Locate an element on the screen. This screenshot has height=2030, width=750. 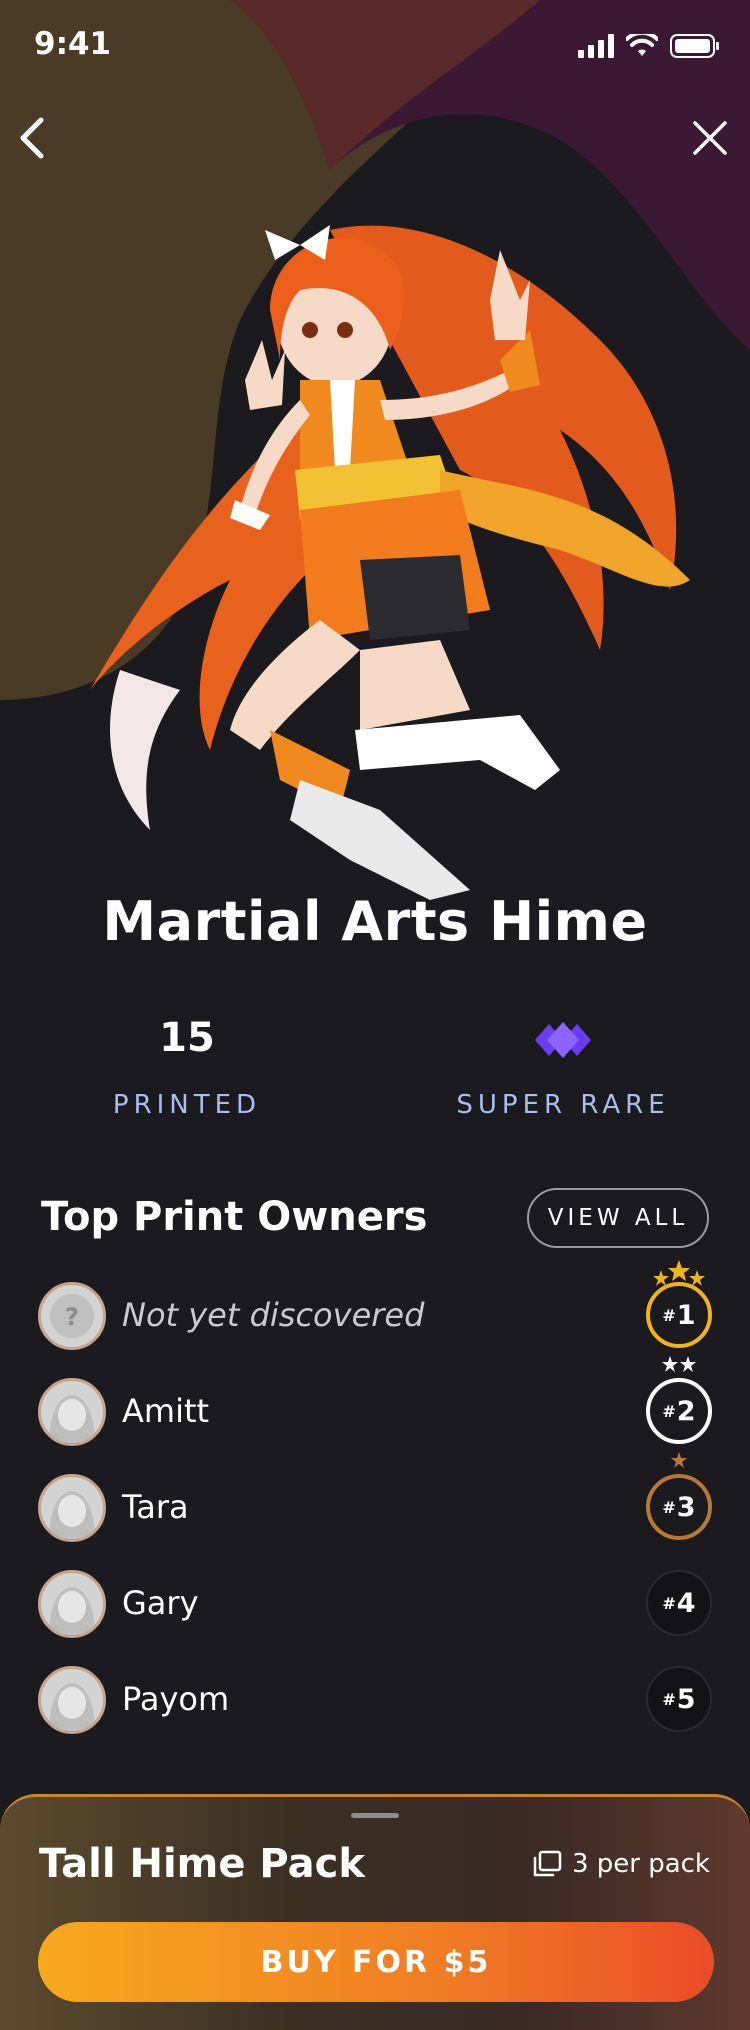
owner-row: Tara #3 is located at coordinates (375, 1498).